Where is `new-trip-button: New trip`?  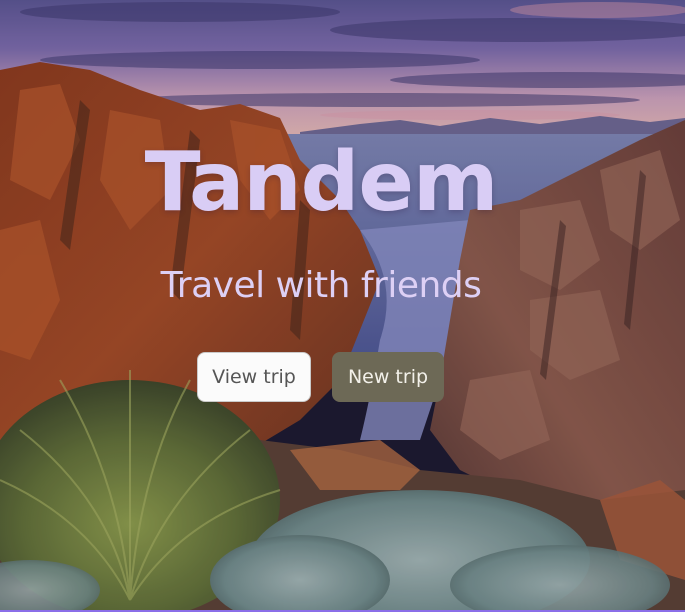 new-trip-button: New trip is located at coordinates (388, 377).